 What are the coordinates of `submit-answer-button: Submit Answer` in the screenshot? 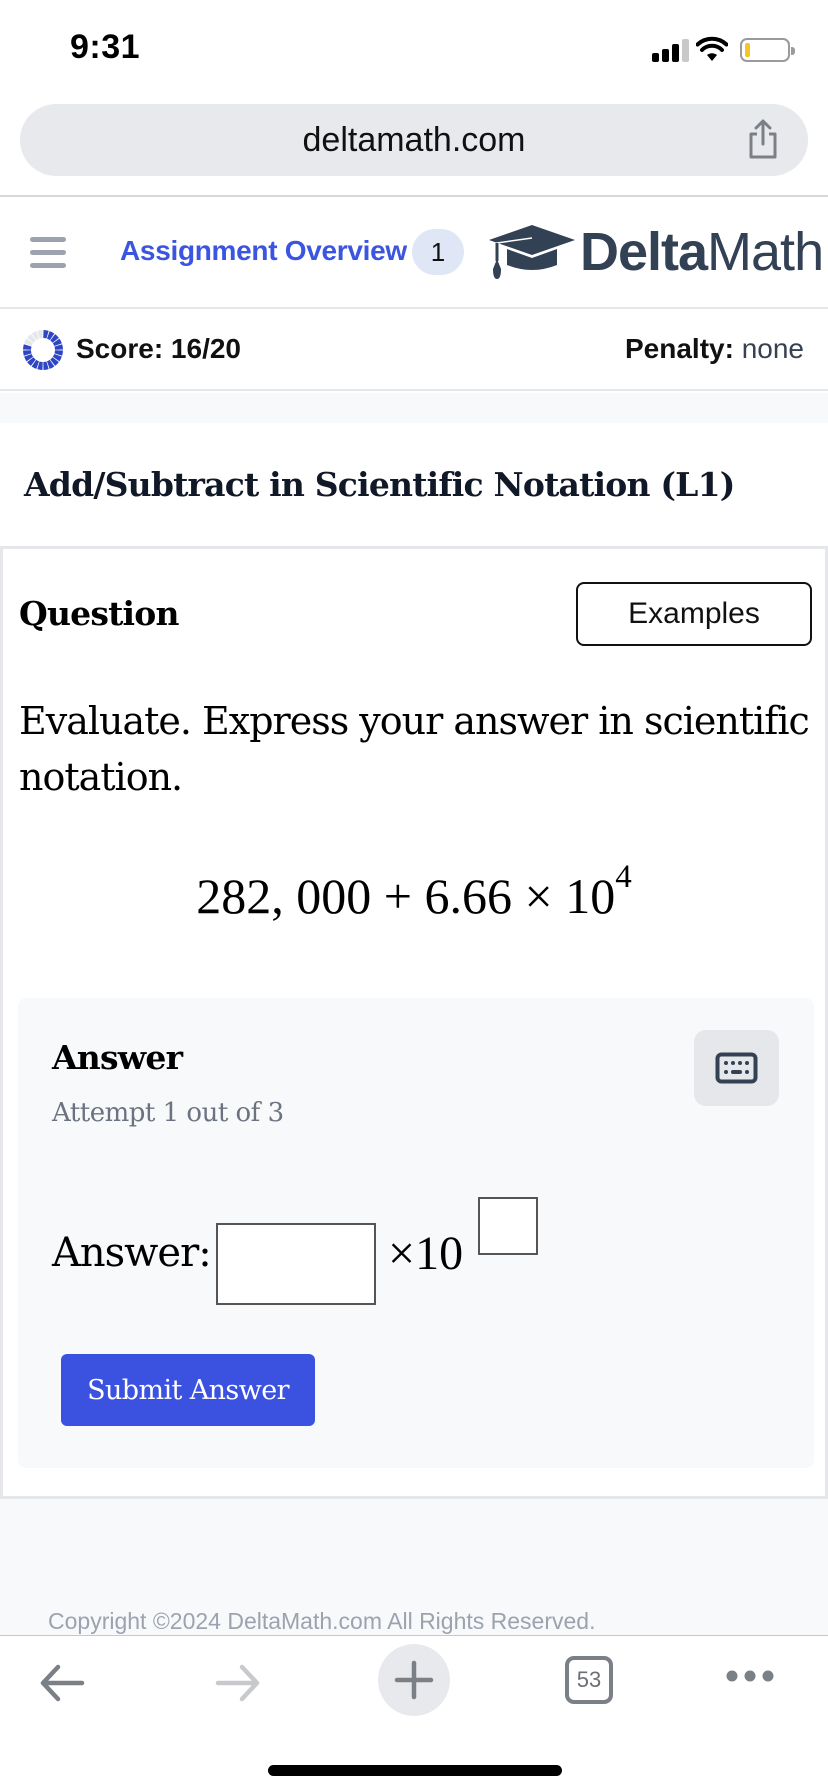 It's located at (188, 1390).